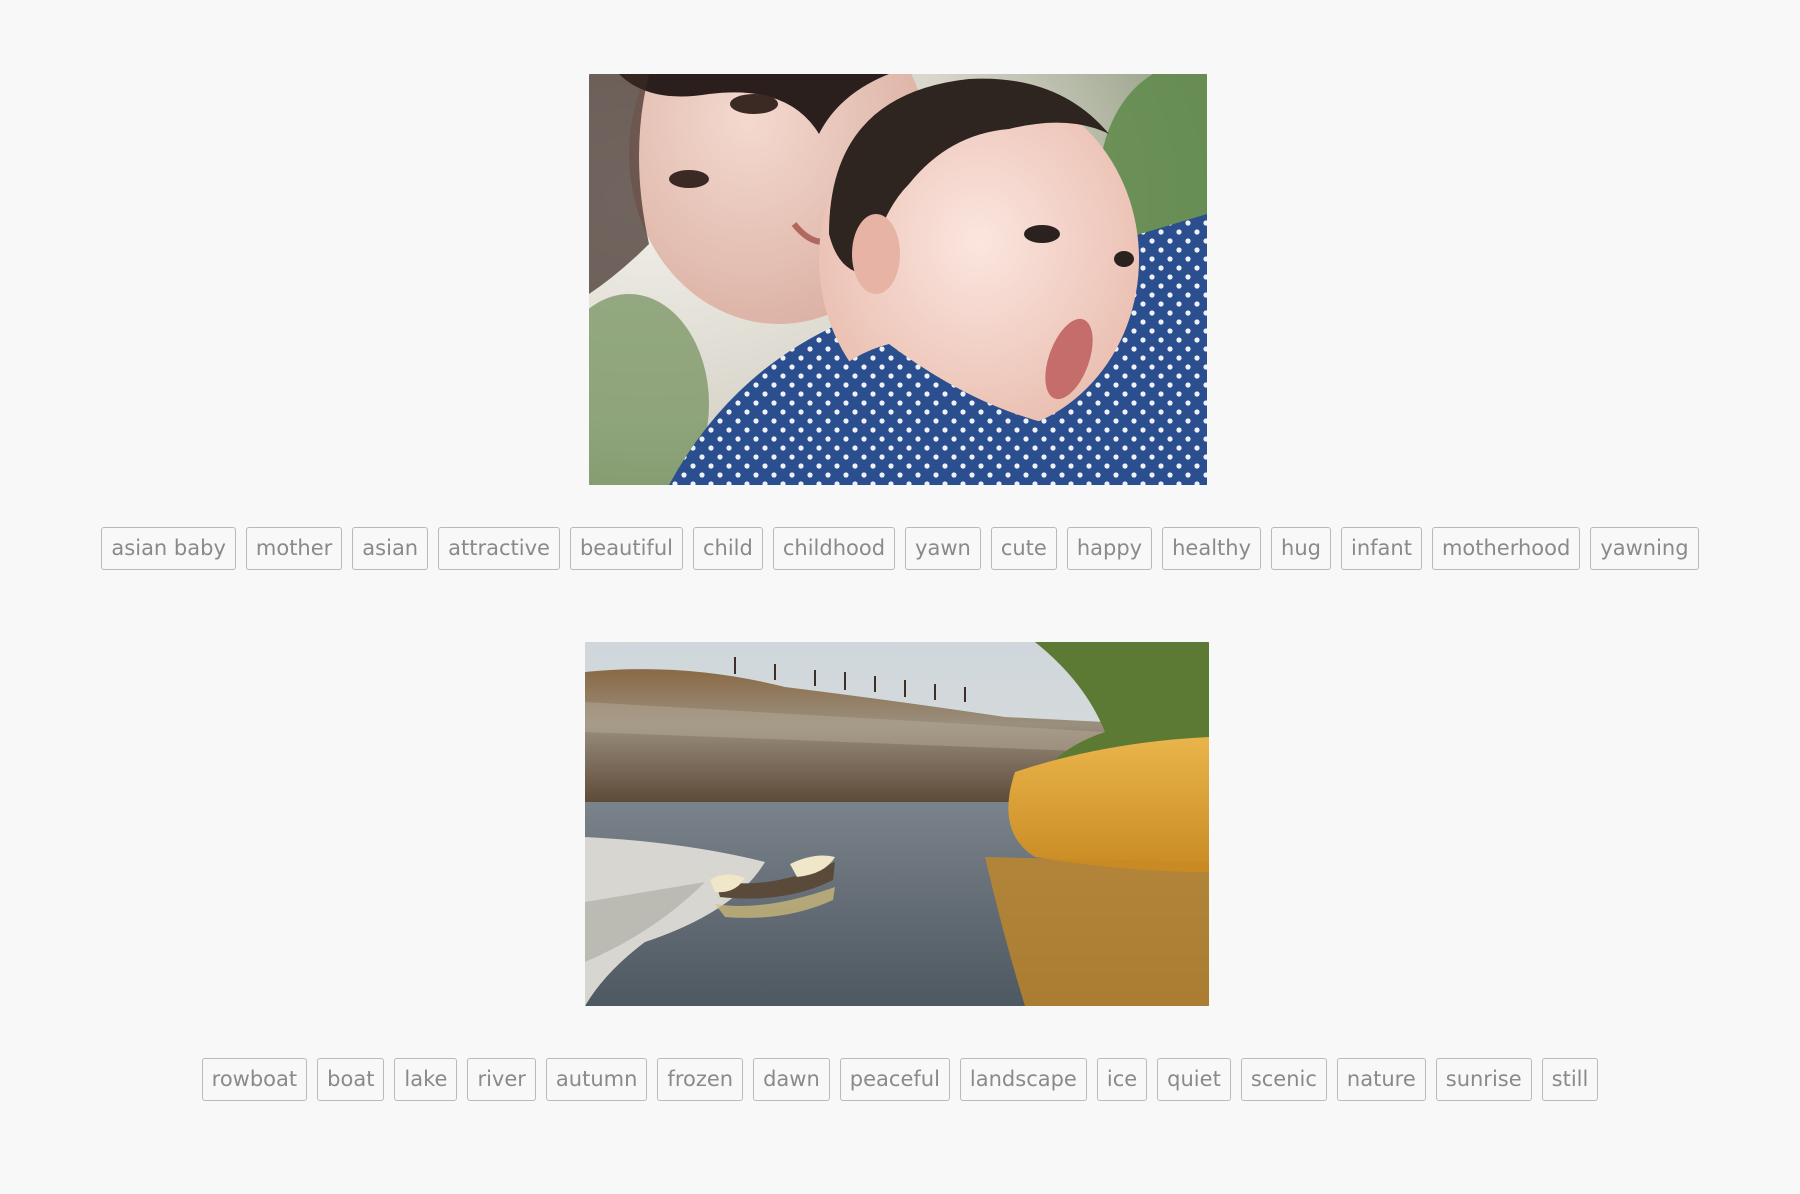  I want to click on tag-cute: cute, so click(1023, 548).